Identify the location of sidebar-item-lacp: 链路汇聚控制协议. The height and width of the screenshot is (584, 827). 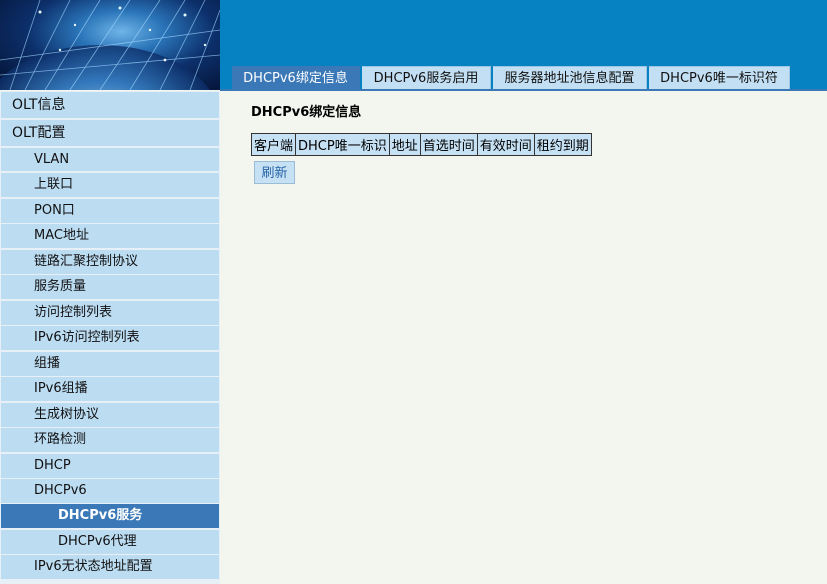
(110, 262).